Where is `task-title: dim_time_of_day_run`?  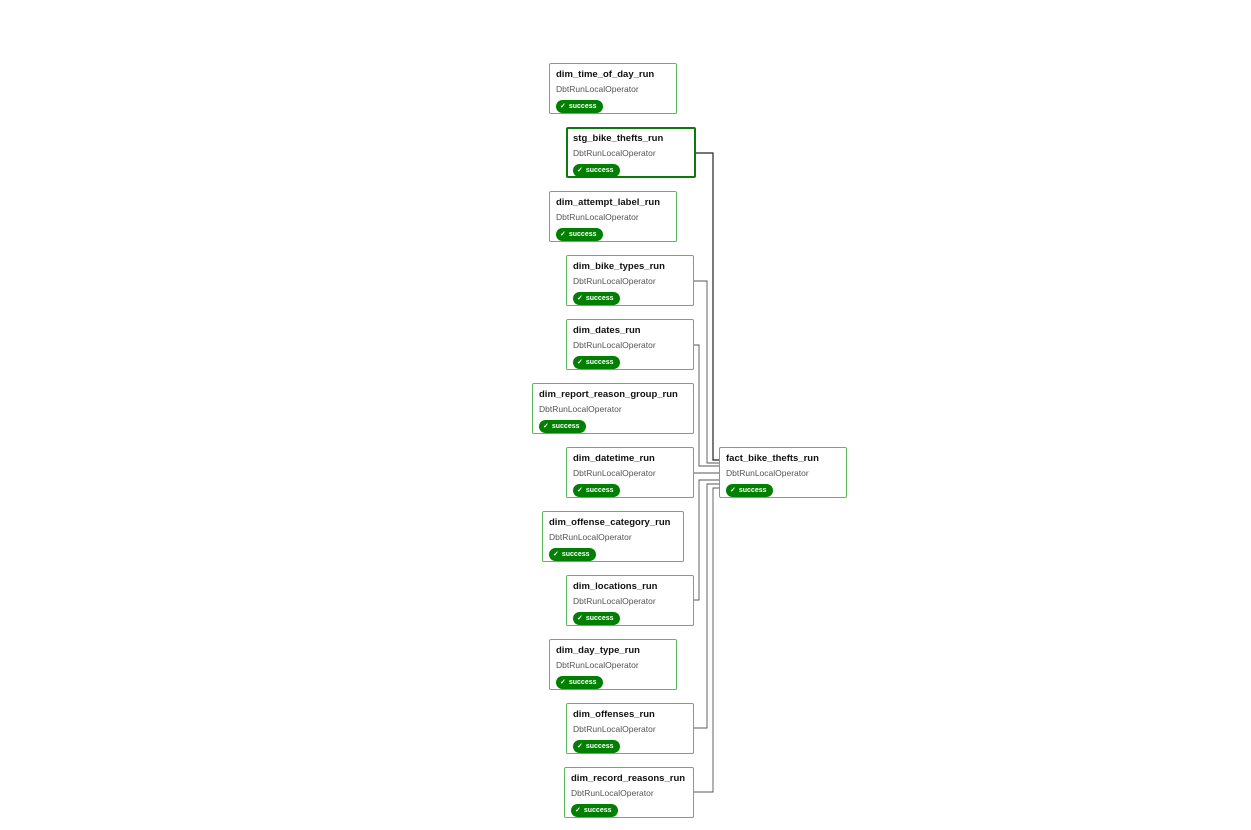 task-title: dim_time_of_day_run is located at coordinates (605, 74).